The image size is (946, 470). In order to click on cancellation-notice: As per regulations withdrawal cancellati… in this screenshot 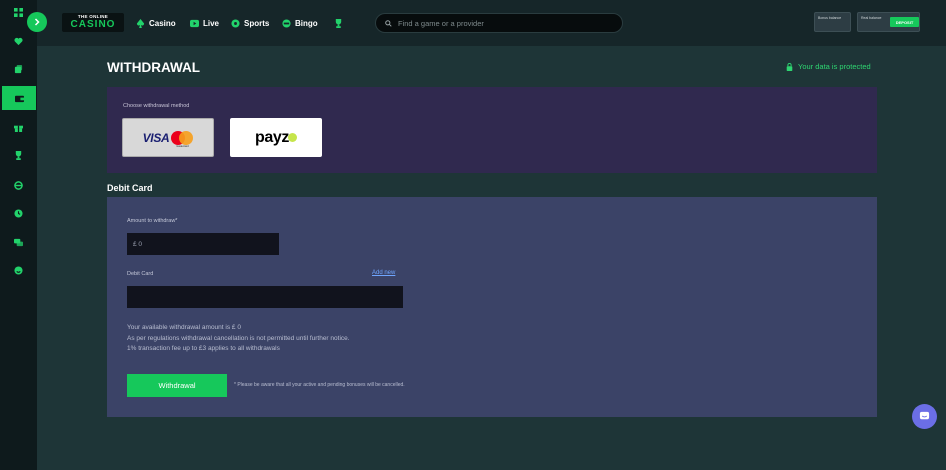, I will do `click(238, 338)`.